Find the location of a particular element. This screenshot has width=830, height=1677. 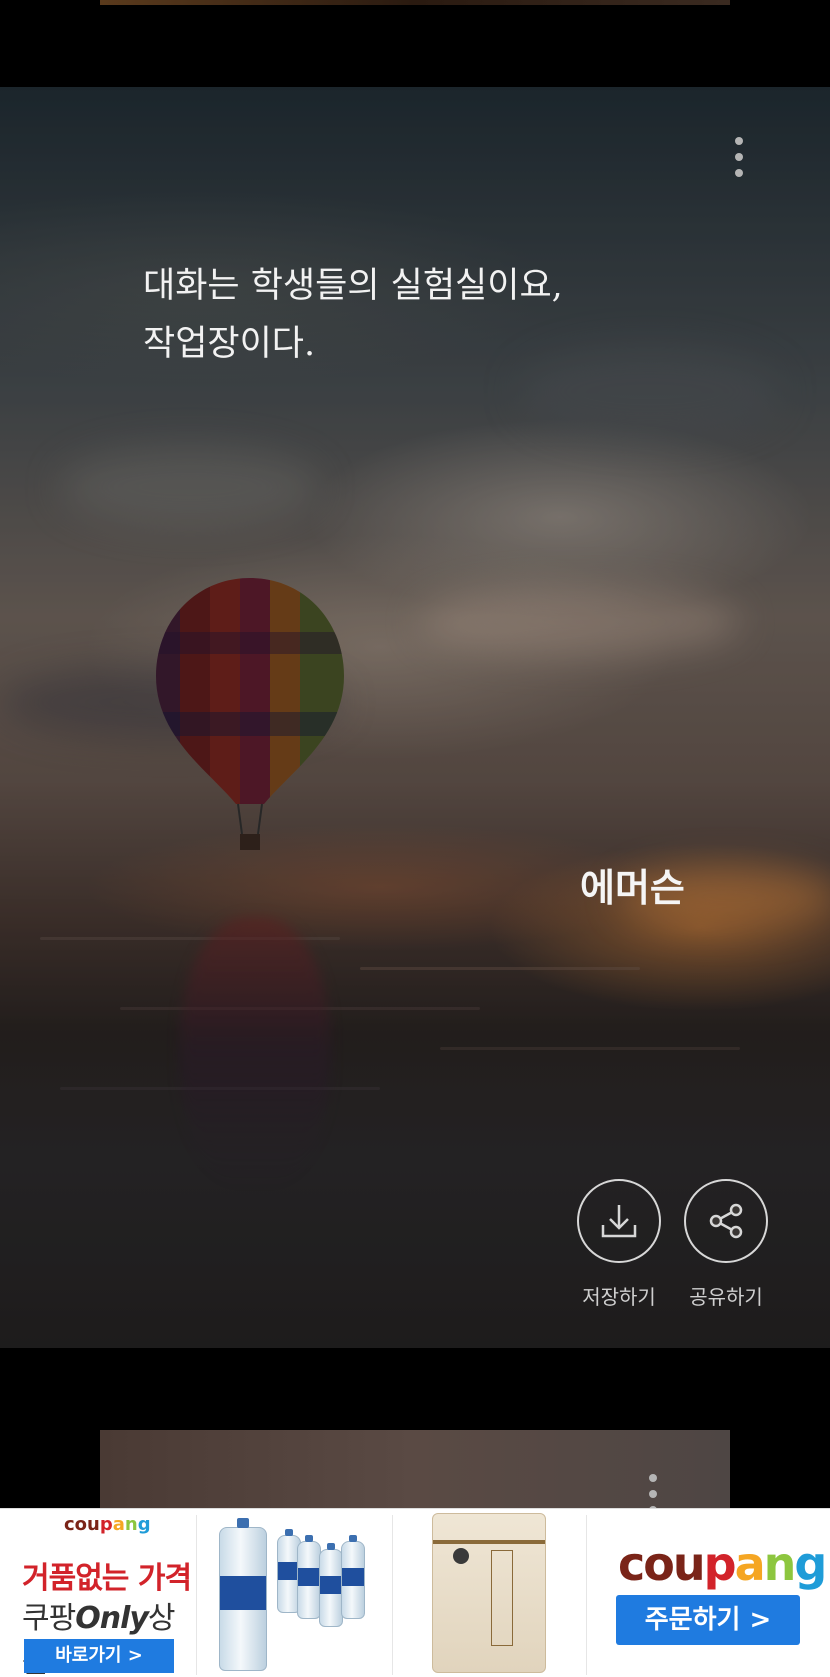

save-button: 저장하기 is located at coordinates (619, 1244).